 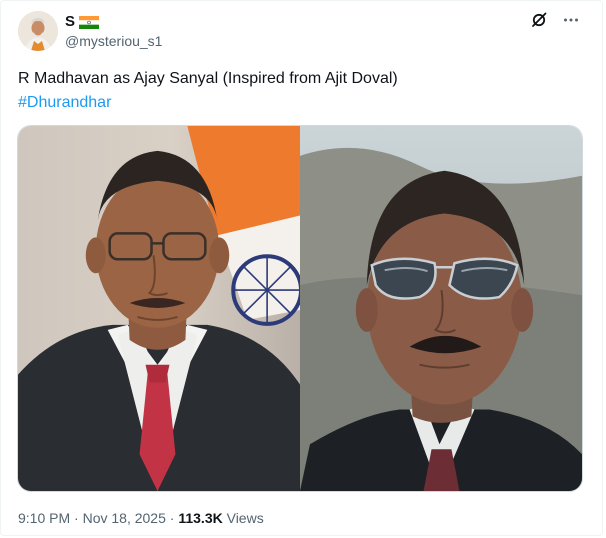 I want to click on more-horizontal-icon, so click(x=571, y=20).